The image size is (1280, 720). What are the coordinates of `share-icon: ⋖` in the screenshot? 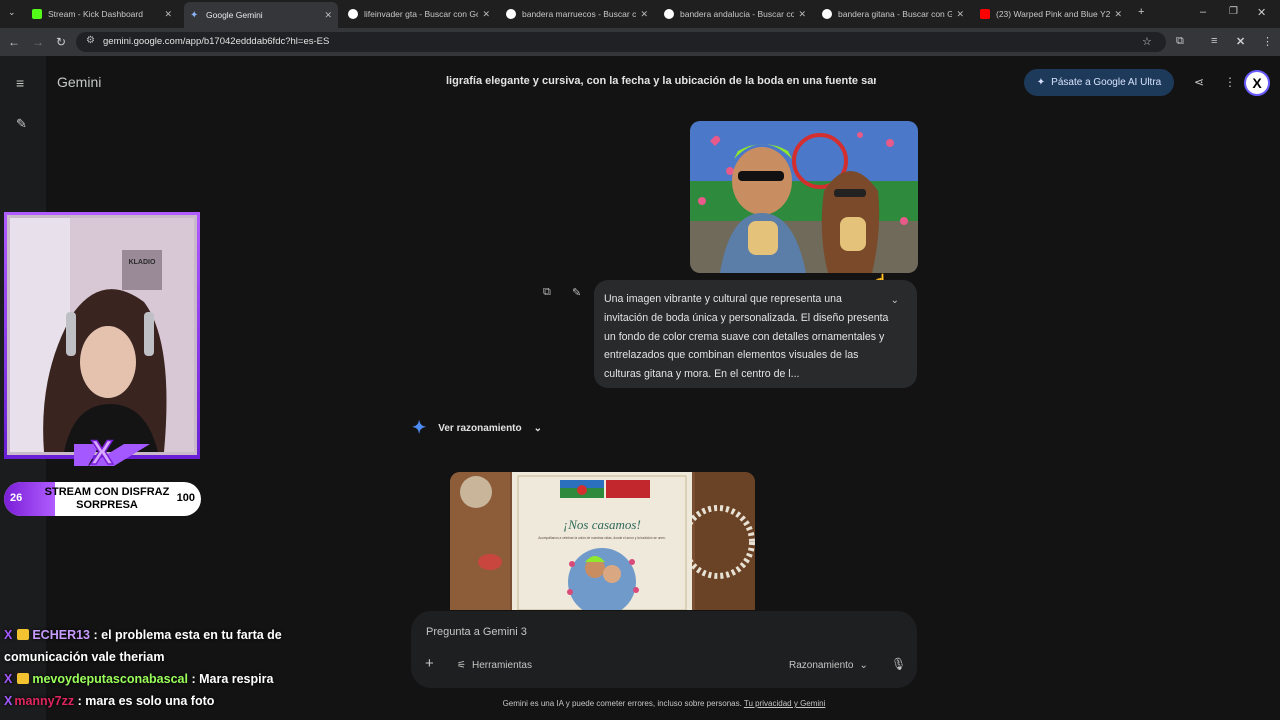 It's located at (1199, 82).